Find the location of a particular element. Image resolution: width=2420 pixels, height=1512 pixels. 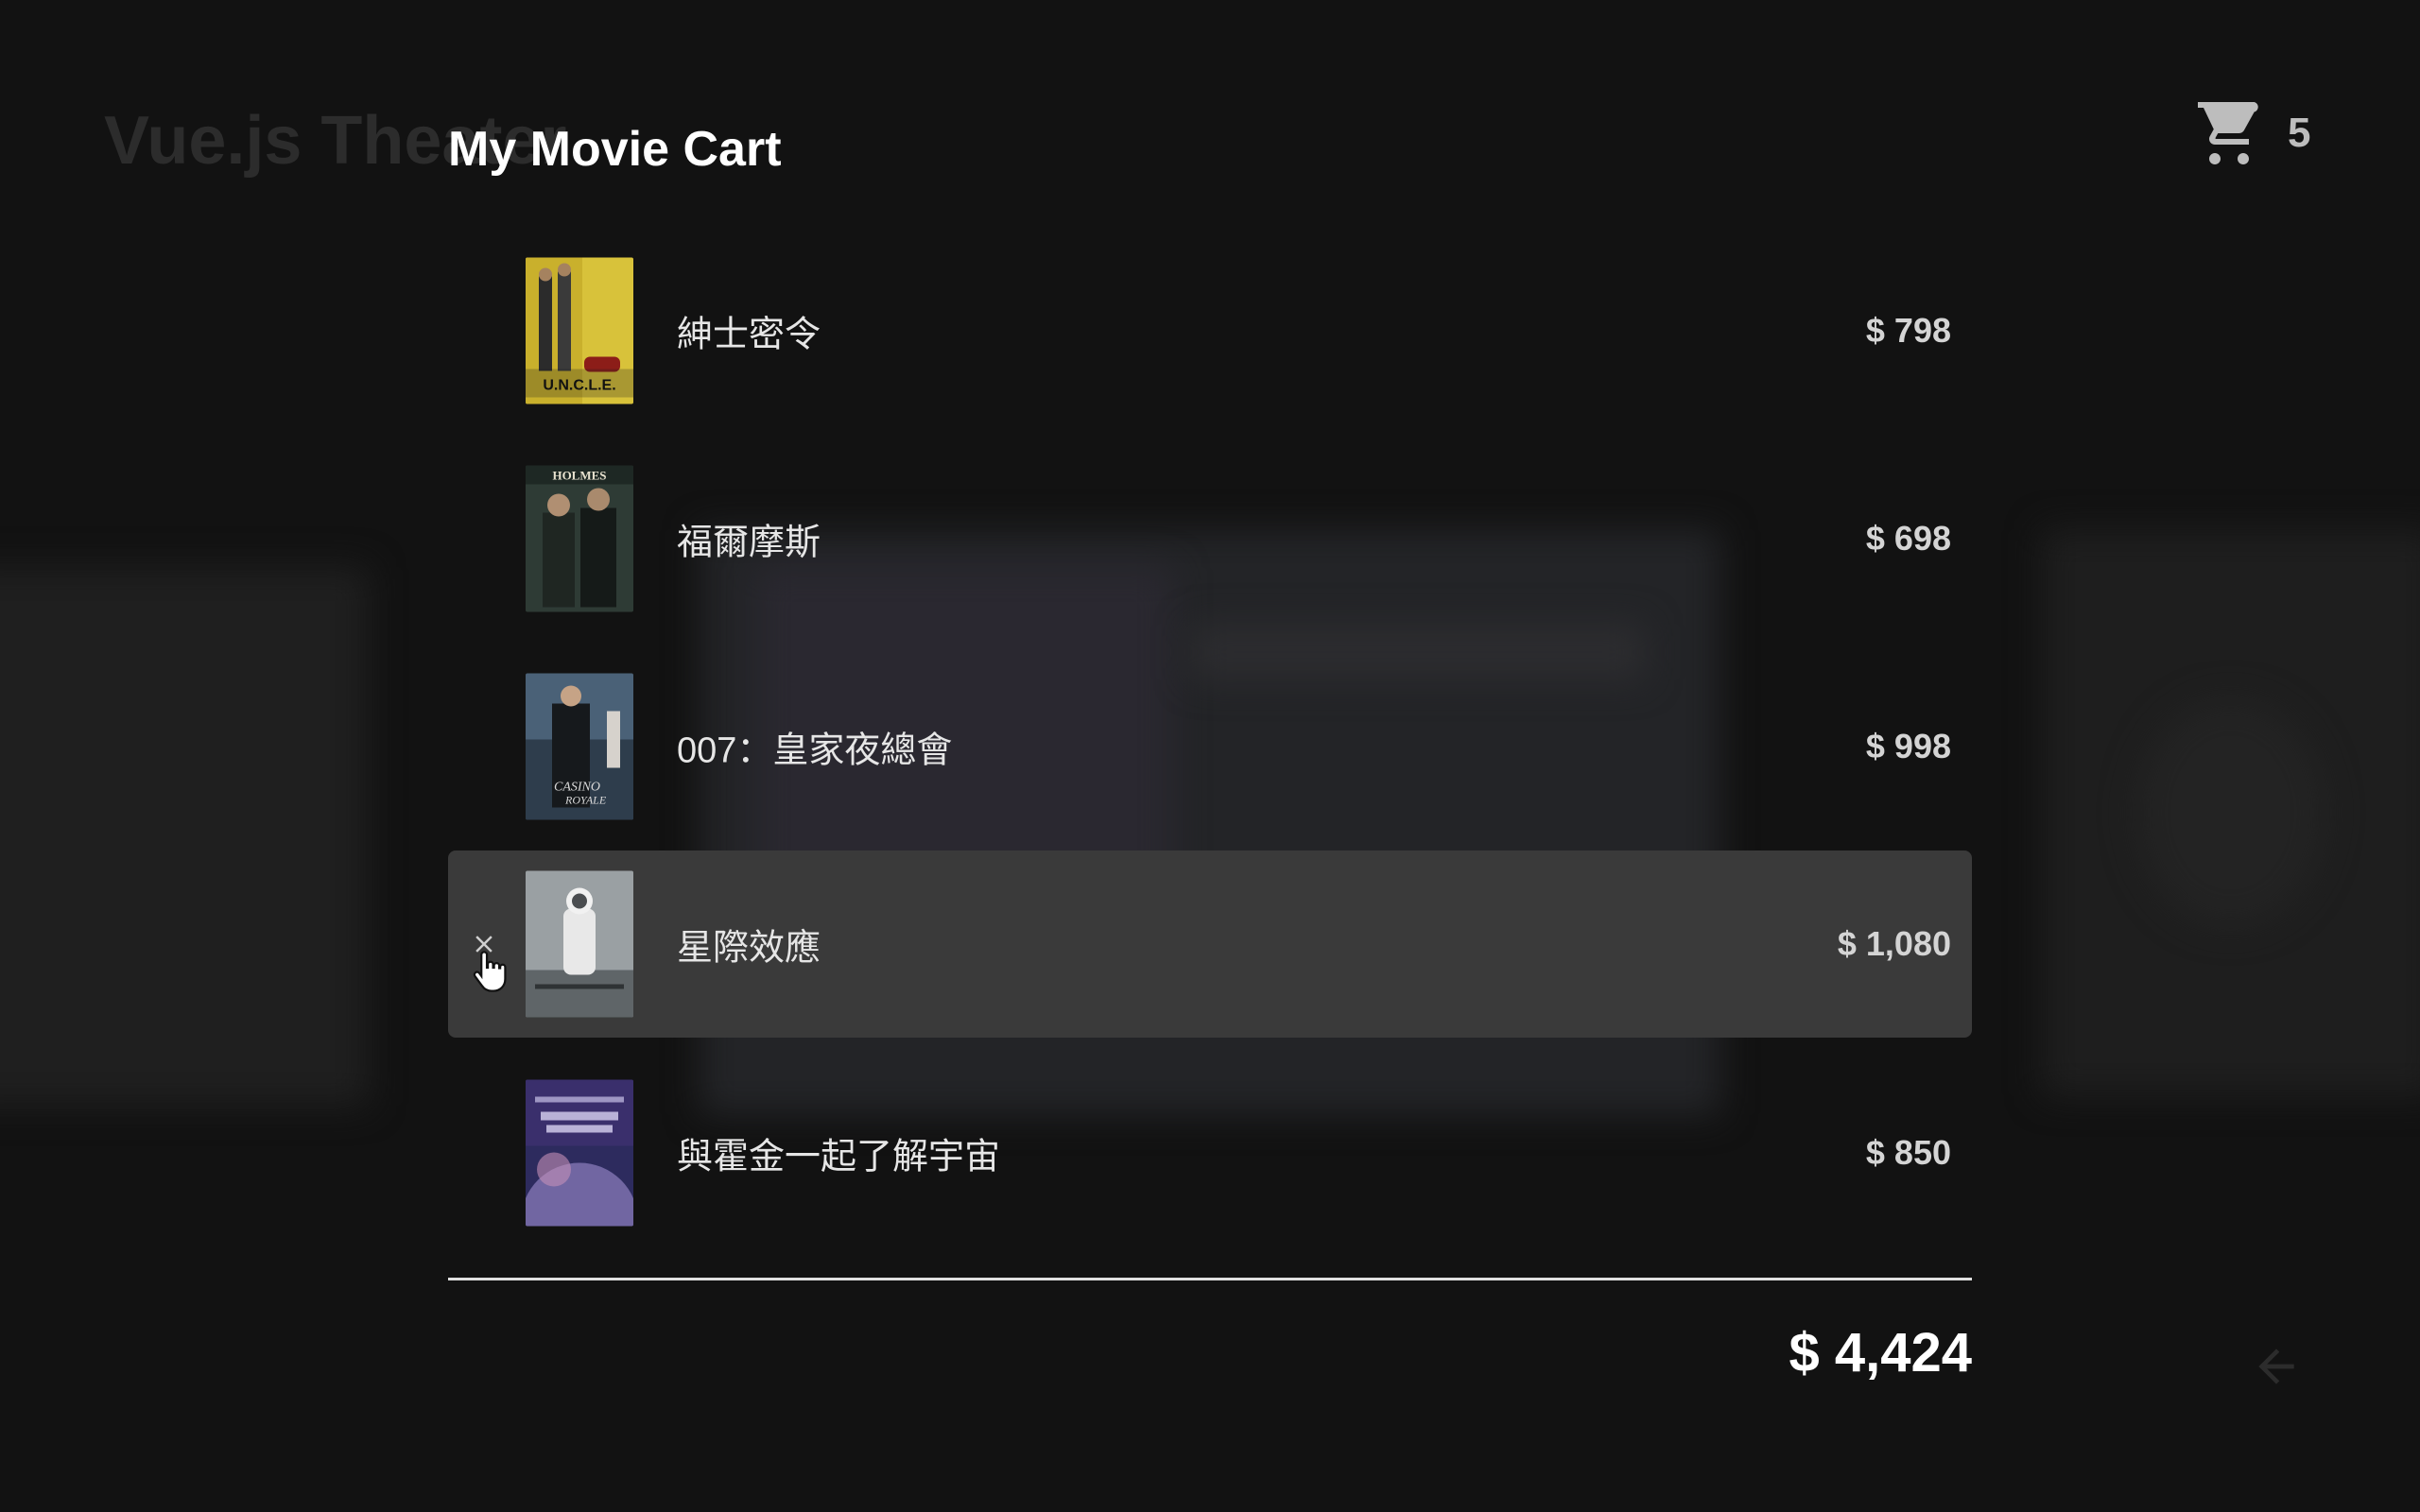

item-price: $ 850 is located at coordinates (1908, 1152).